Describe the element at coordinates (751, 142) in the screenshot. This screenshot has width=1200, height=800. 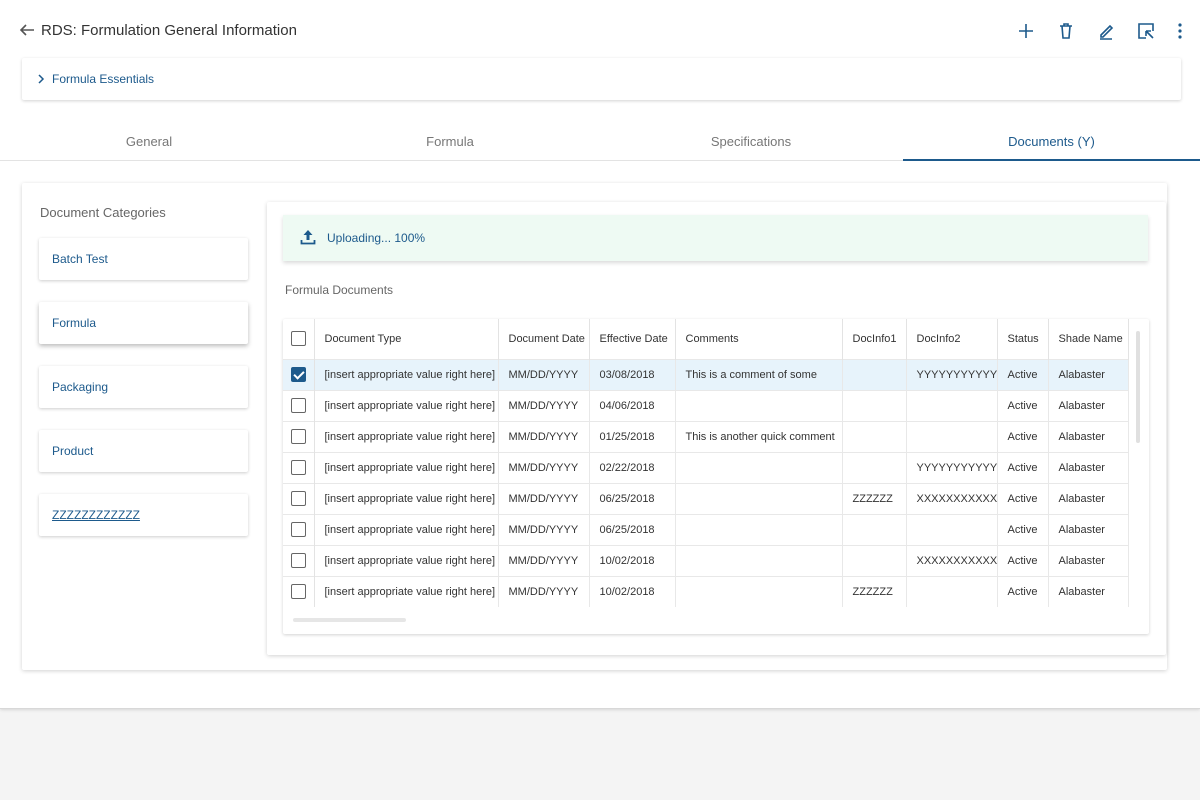
I see `tab-specifications: Specifications` at that location.